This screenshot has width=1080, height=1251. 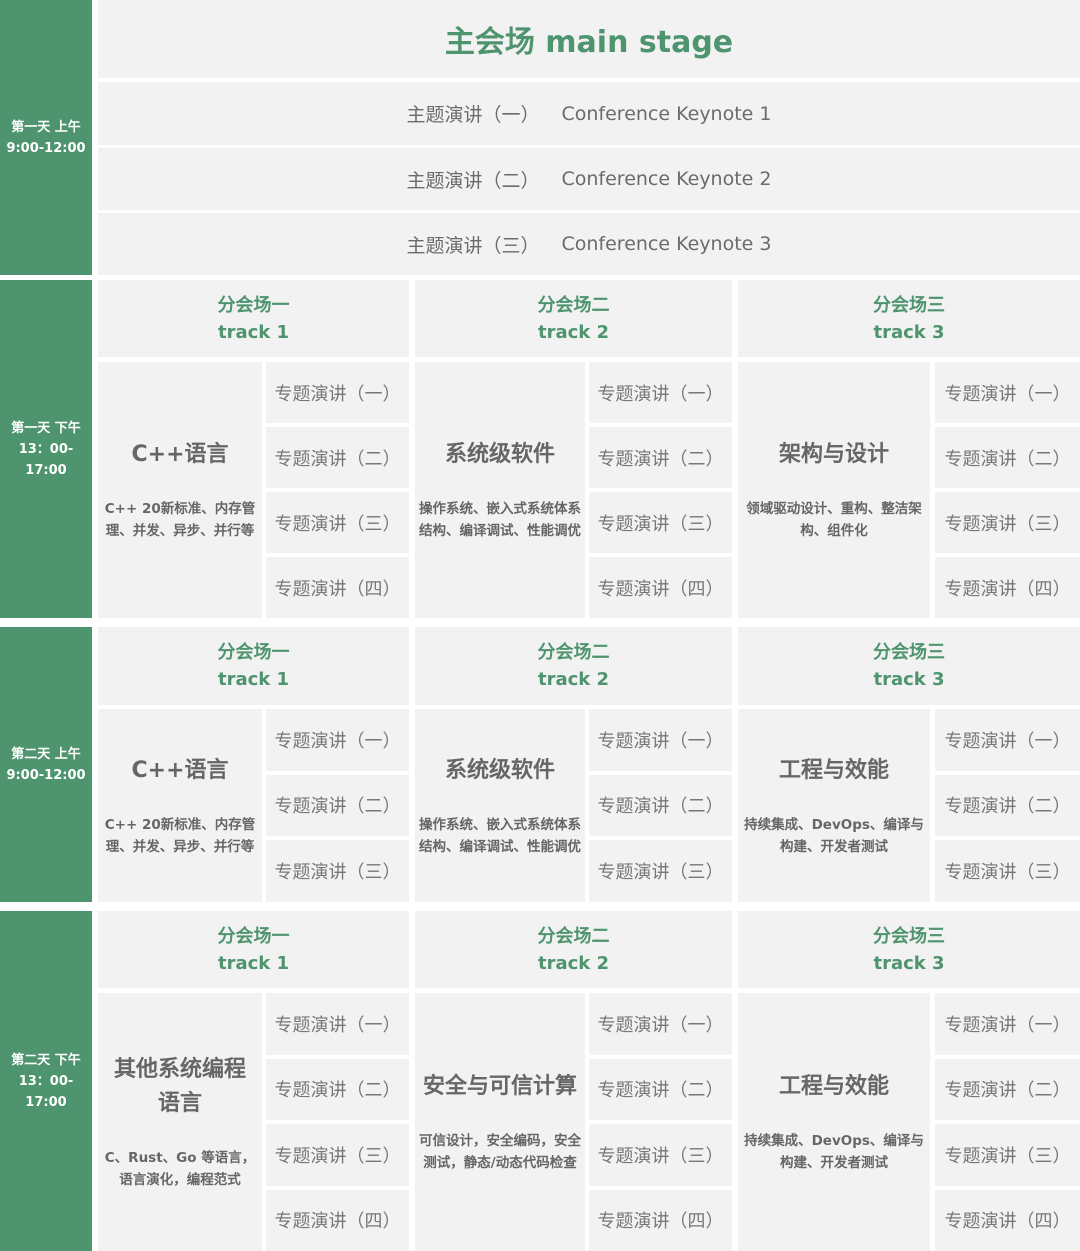 What do you see at coordinates (589, 39) in the screenshot?
I see `main-stage-title: 主会场 main stage` at bounding box center [589, 39].